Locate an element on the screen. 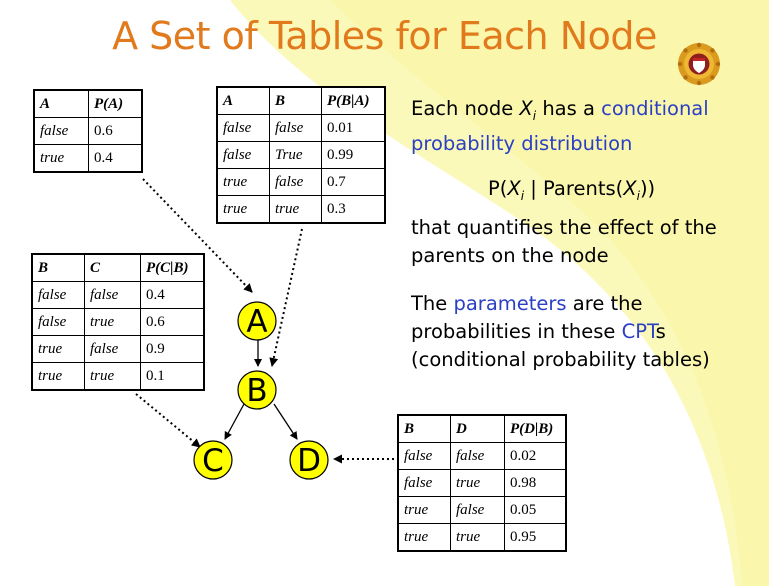 The height and width of the screenshot is (586, 769). pointer-table-c is located at coordinates (168, 420).